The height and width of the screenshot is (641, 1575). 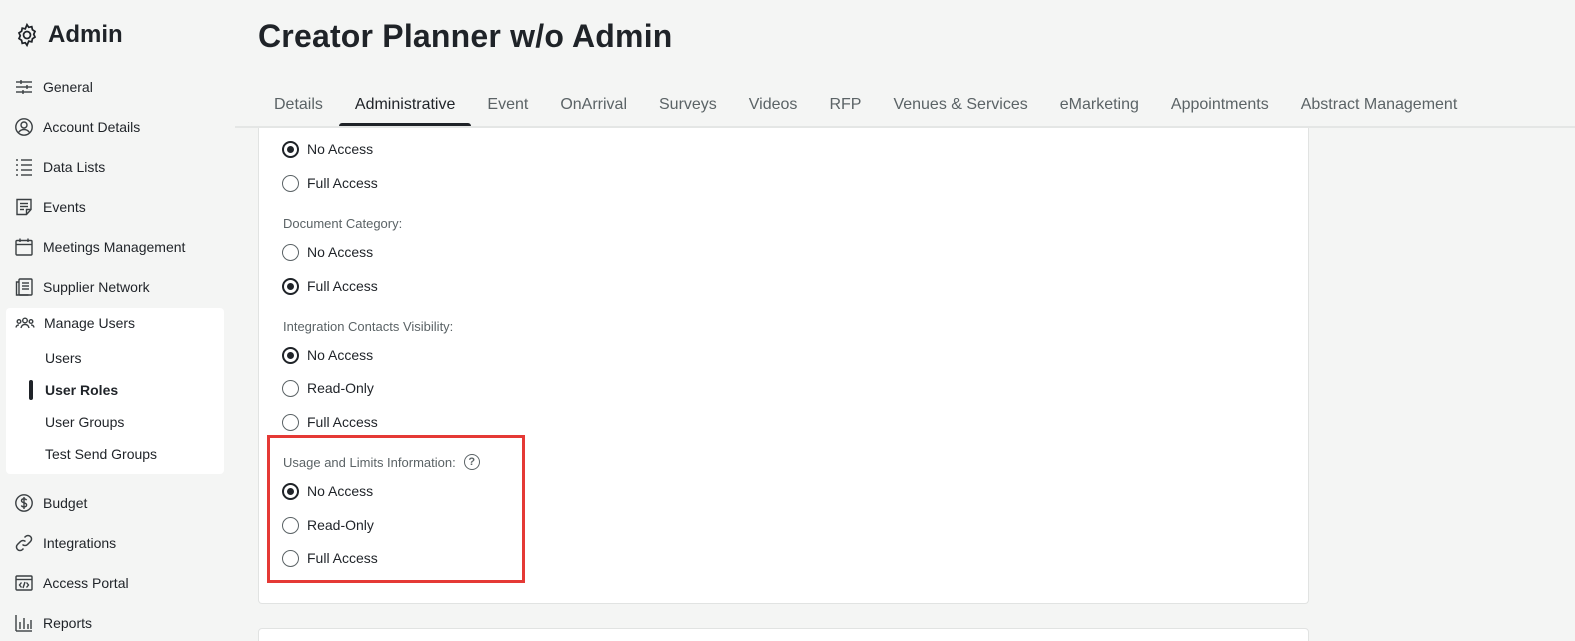 What do you see at coordinates (101, 454) in the screenshot?
I see `sidebar-subitem-test-send-groups: Test Send Groups` at bounding box center [101, 454].